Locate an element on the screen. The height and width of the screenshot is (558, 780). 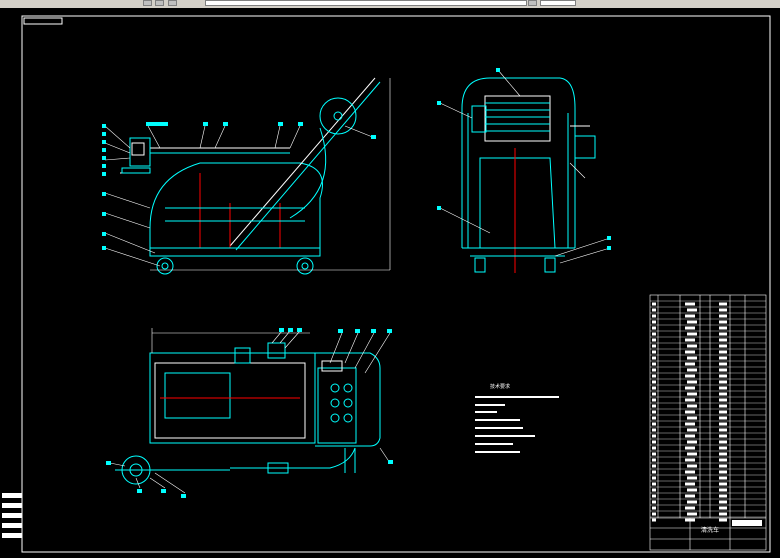
print-icon is located at coordinates (172, 3).